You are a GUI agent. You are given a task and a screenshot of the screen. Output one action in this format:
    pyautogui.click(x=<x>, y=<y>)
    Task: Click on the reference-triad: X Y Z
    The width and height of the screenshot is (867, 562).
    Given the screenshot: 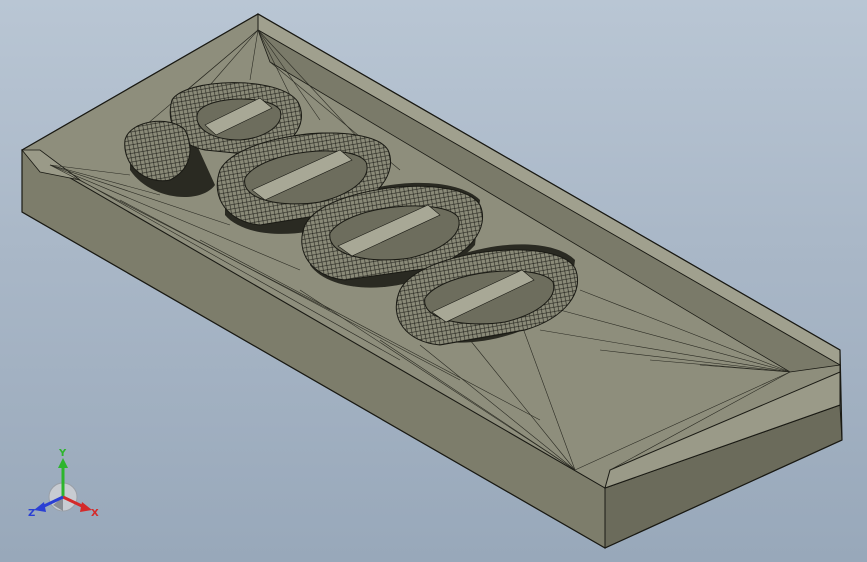 What is the action you would take?
    pyautogui.click(x=65, y=487)
    